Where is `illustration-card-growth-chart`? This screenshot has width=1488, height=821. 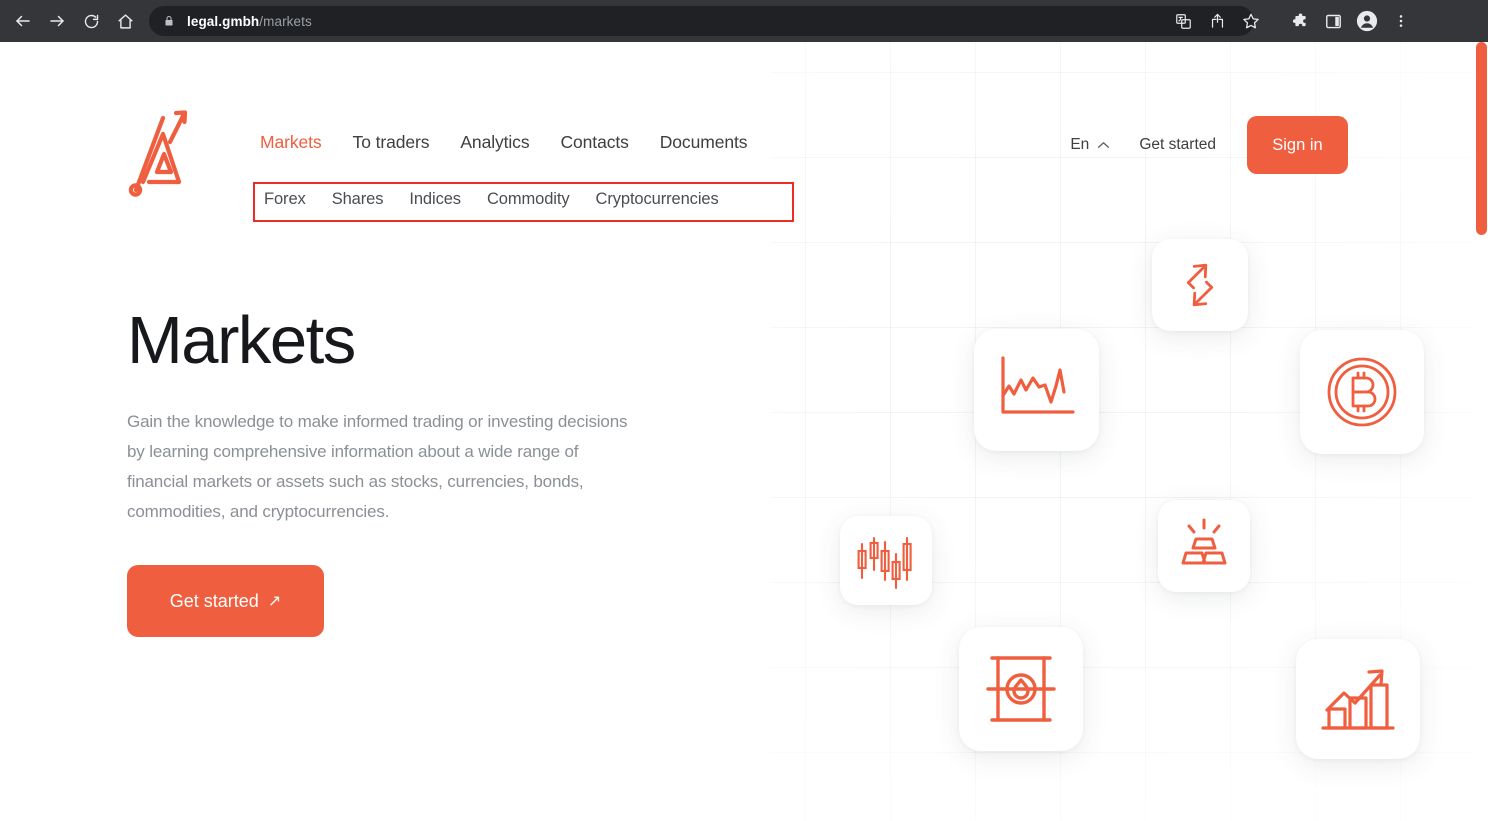 illustration-card-growth-chart is located at coordinates (1358, 699).